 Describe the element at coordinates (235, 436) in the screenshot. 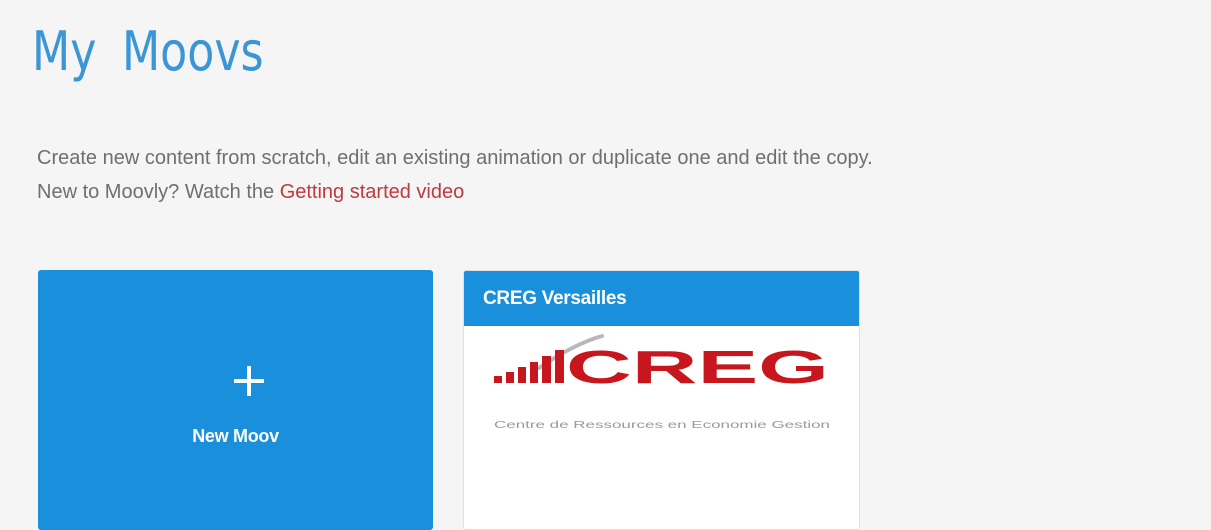

I see `new-moov-label: New Moov` at that location.